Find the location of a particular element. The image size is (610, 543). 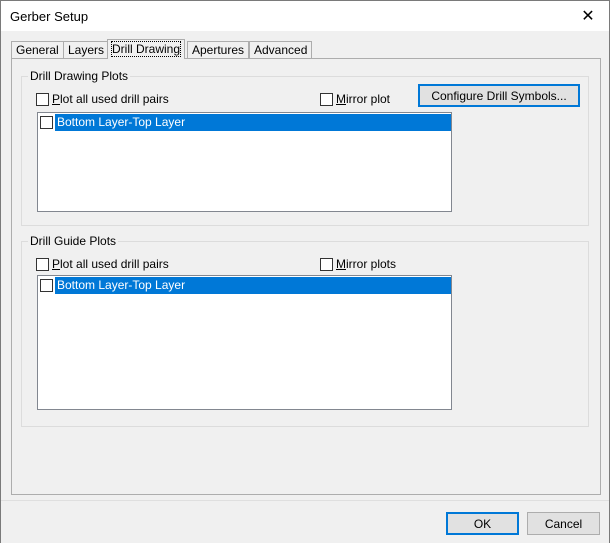

tab-advanced: Advanced is located at coordinates (281, 49).